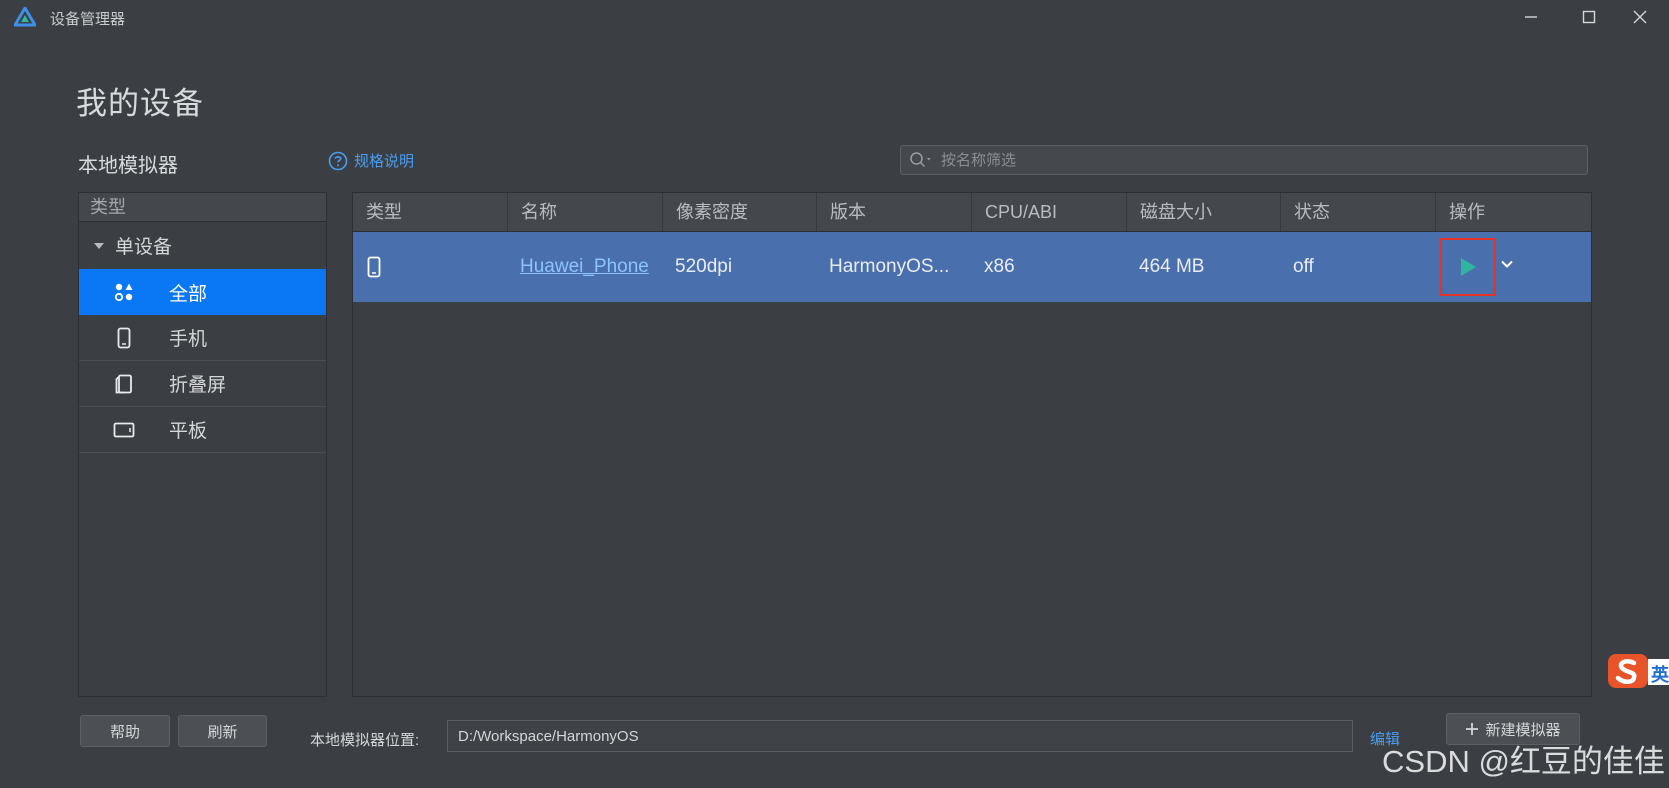 This screenshot has height=788, width=1669. What do you see at coordinates (188, 294) in the screenshot?
I see `sidebar-item-label: 全部` at bounding box center [188, 294].